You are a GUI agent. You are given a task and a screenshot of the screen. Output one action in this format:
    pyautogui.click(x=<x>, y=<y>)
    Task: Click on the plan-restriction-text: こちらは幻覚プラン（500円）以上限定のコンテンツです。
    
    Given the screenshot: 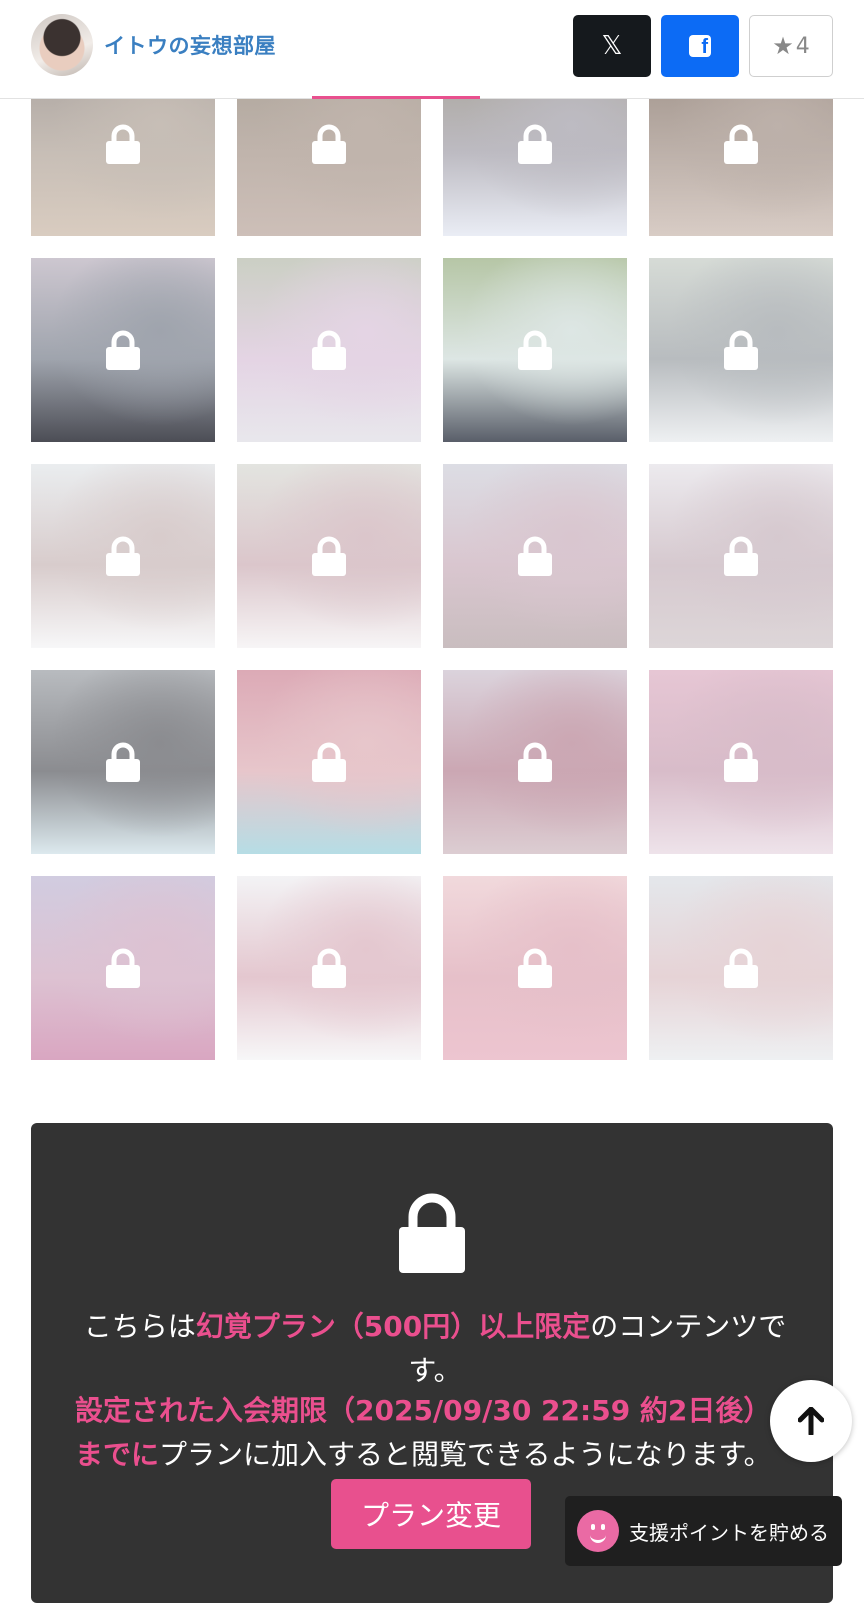 What is the action you would take?
    pyautogui.click(x=435, y=1348)
    